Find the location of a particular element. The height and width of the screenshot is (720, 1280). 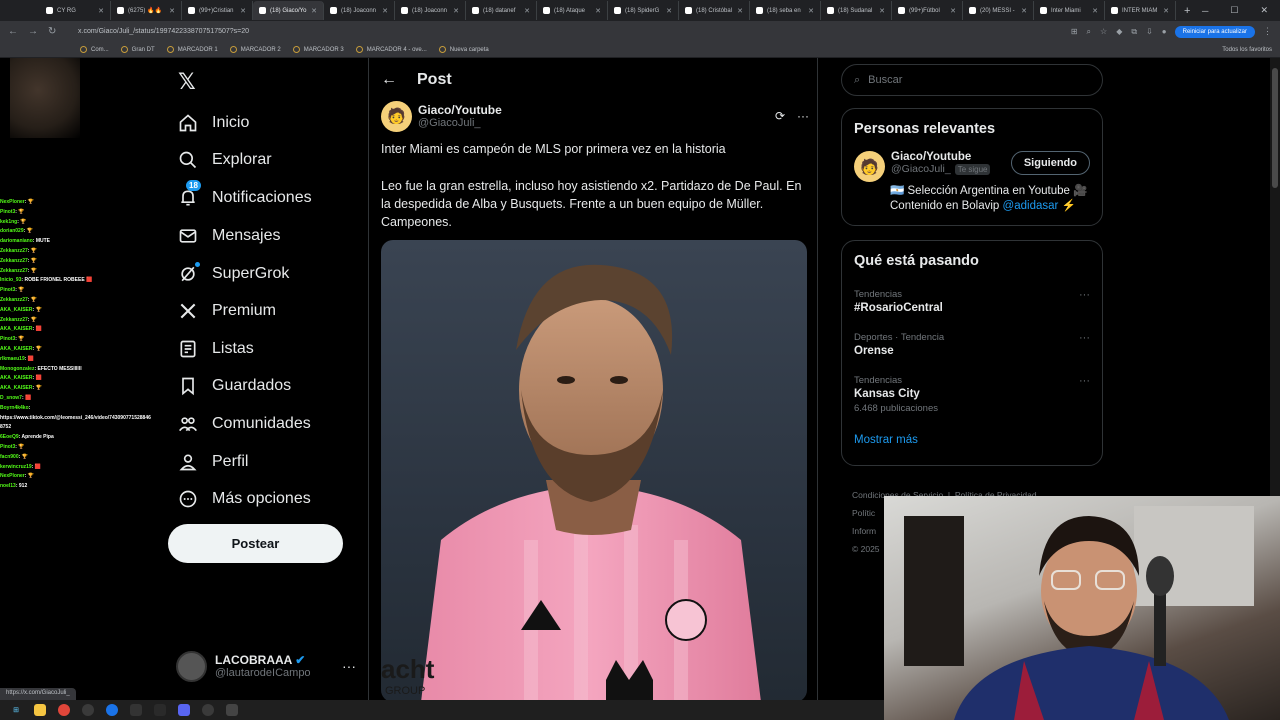

relevant-name: Giaco/Youtube is located at coordinates (940, 157).